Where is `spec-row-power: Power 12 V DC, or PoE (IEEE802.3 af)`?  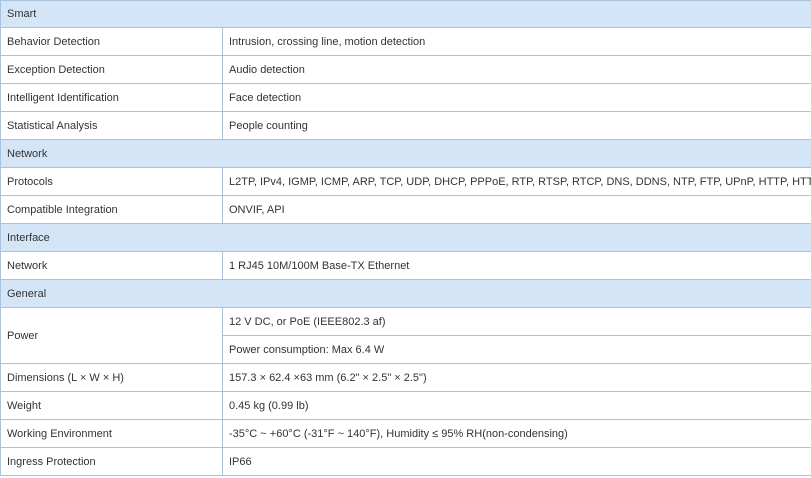 spec-row-power: Power 12 V DC, or PoE (IEEE802.3 af) is located at coordinates (405, 335).